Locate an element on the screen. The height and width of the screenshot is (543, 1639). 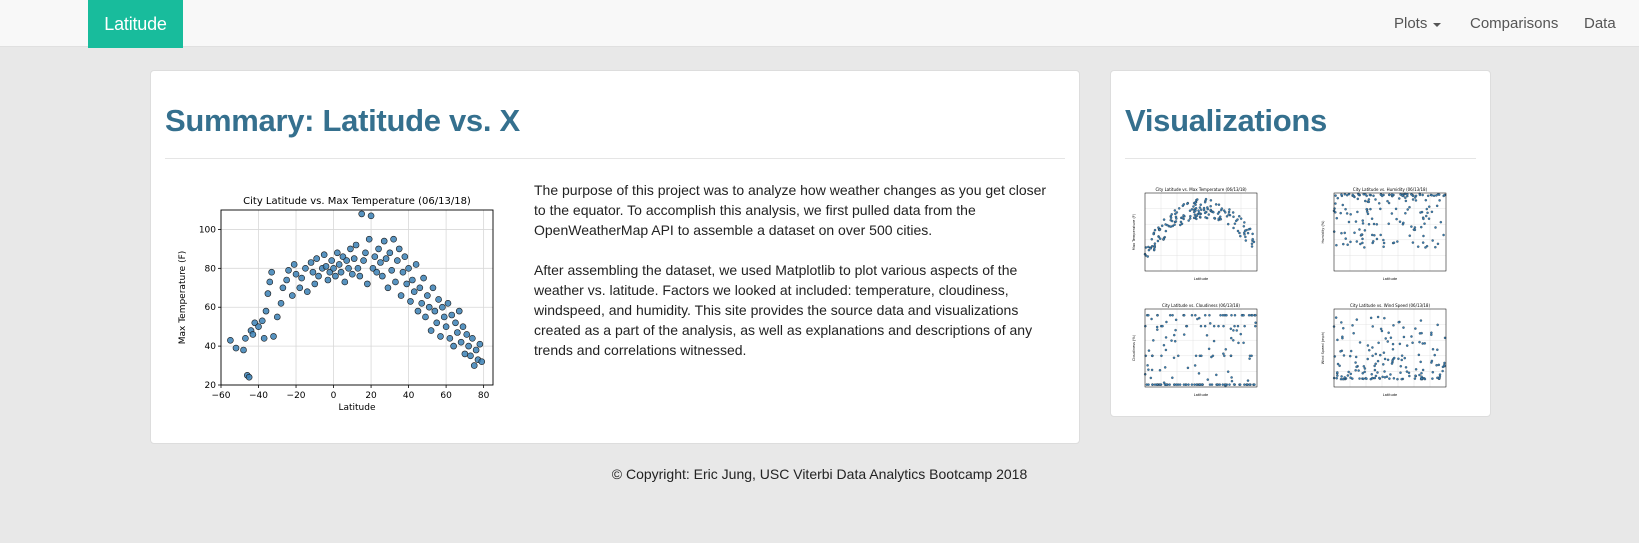
thumbnail-frame is located at coordinates (1390, 232).